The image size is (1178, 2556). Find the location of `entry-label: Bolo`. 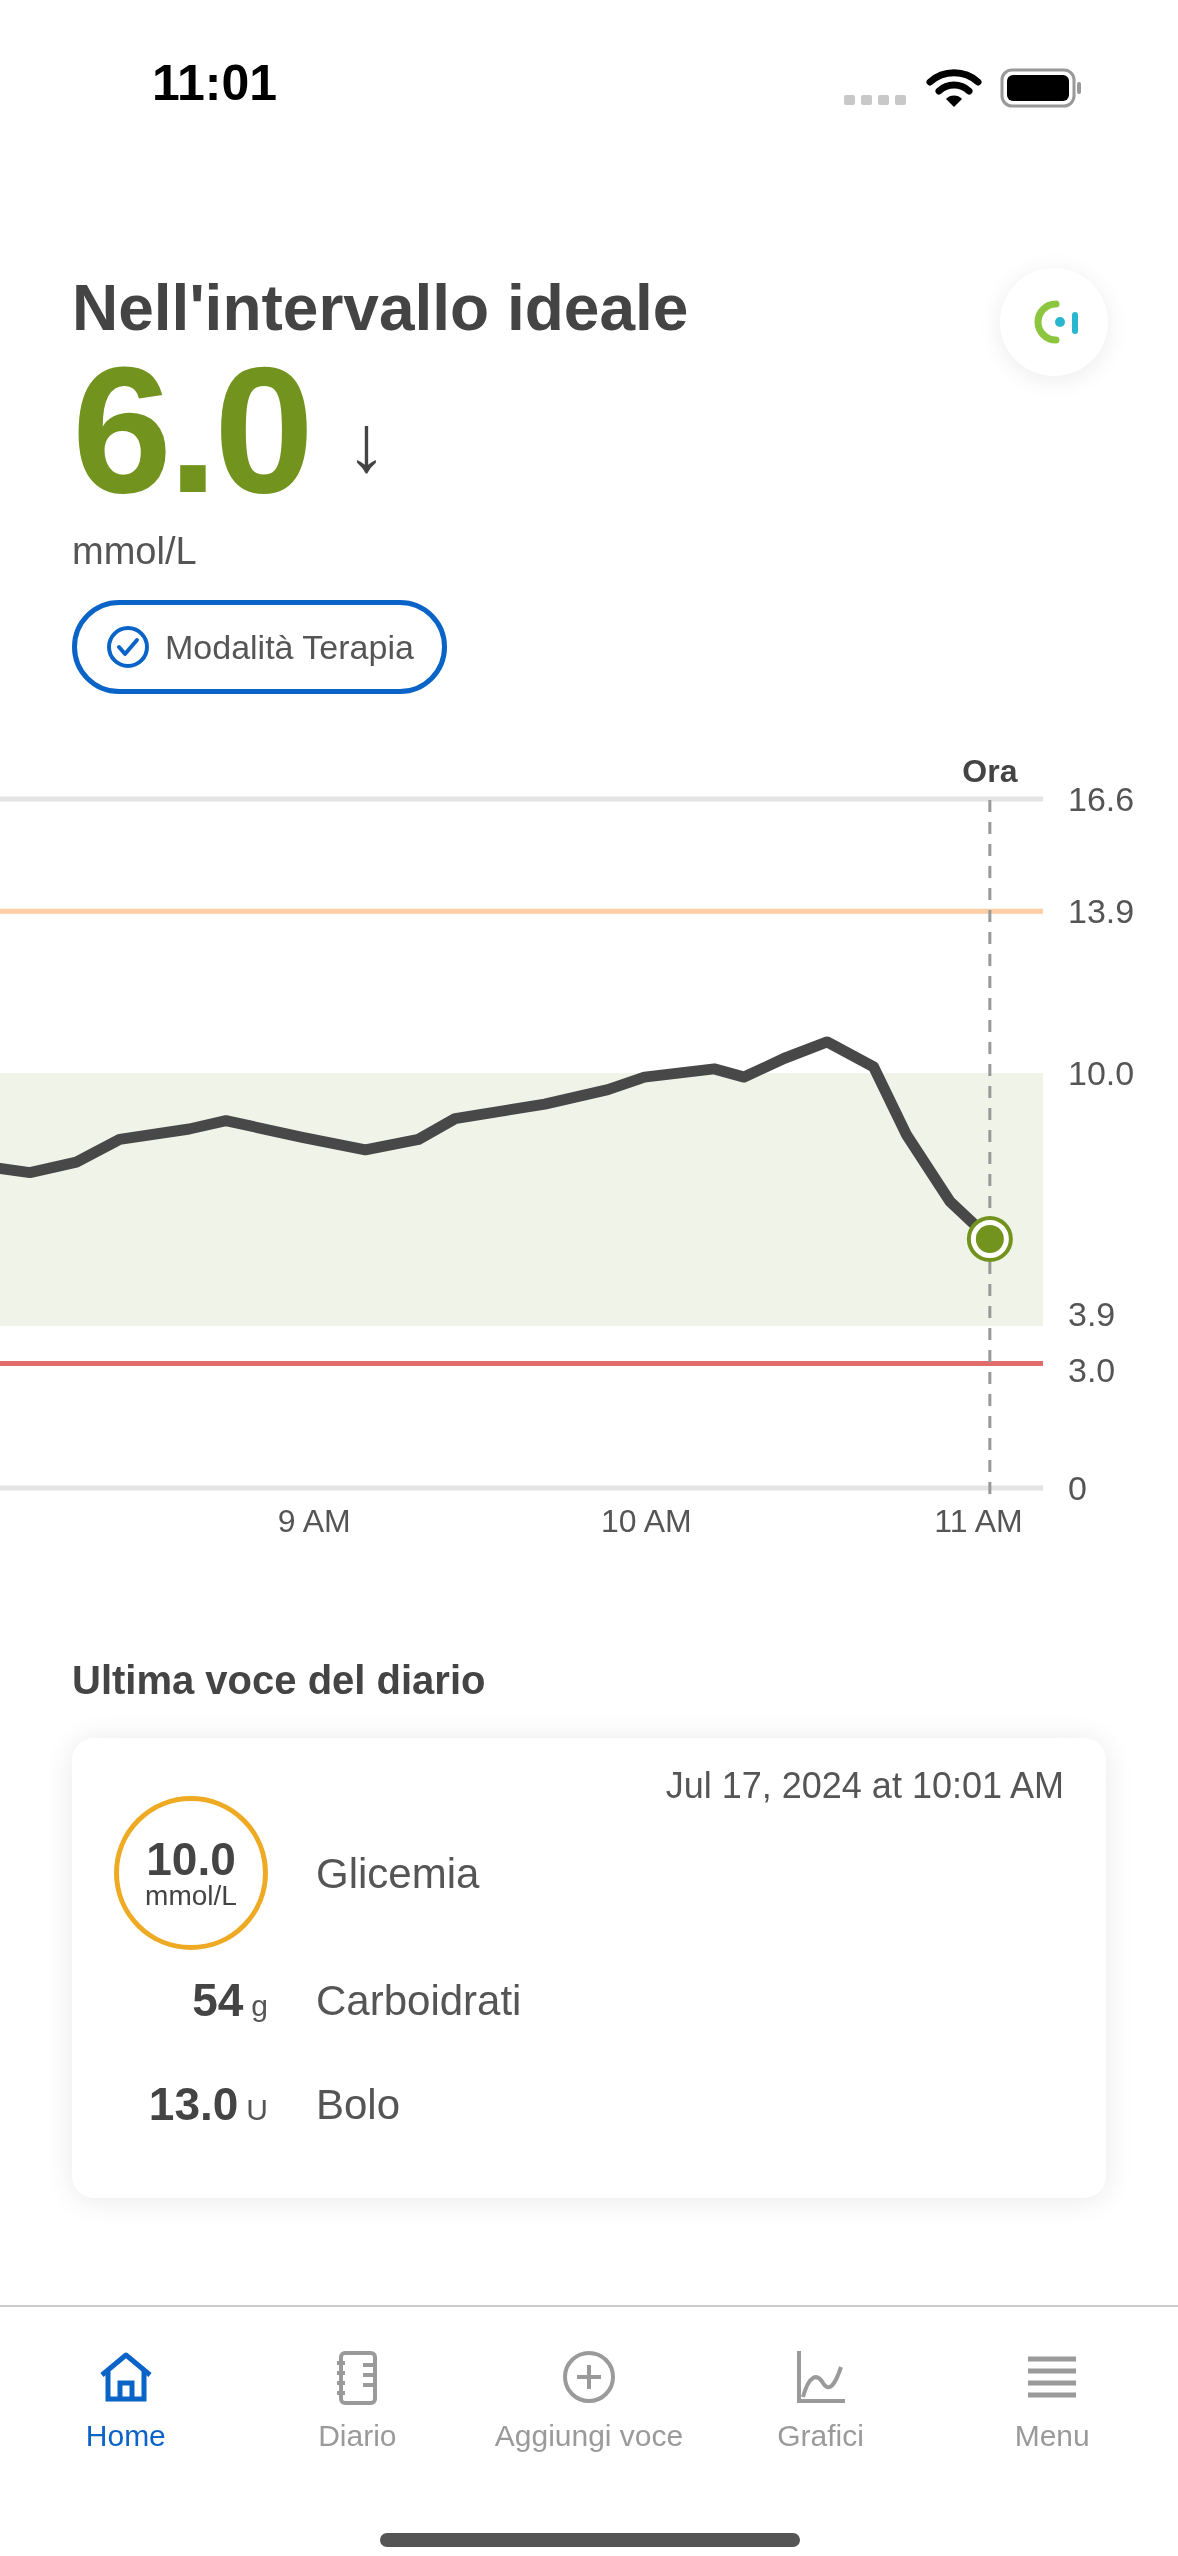

entry-label: Bolo is located at coordinates (358, 2104).